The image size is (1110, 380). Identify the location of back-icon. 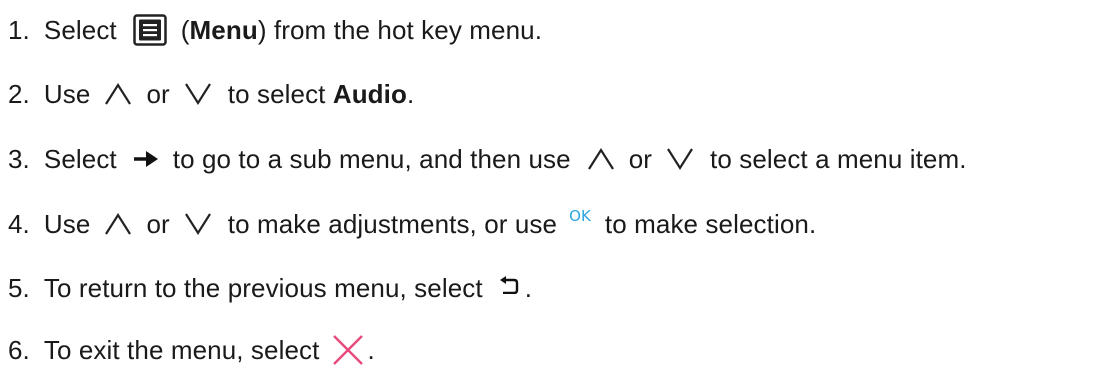
(509, 285).